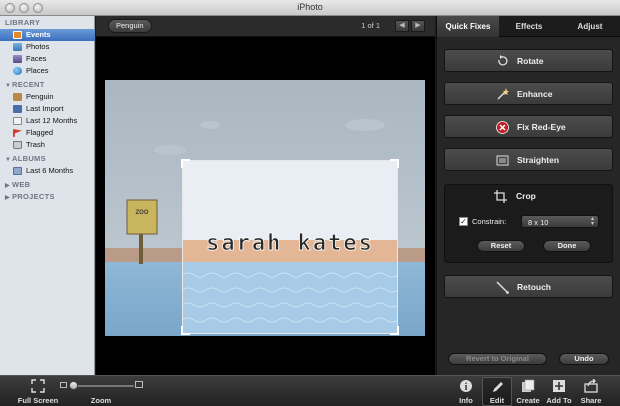  I want to click on crop-handle-bottom-right, so click(394, 330).